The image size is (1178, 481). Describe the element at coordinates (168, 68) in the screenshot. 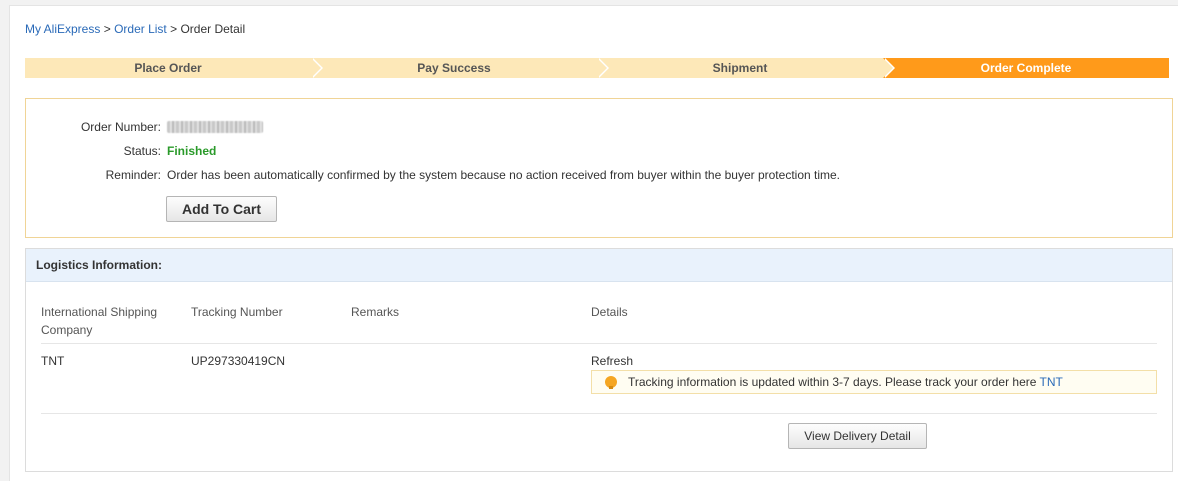

I see `step-label: Place Order` at that location.